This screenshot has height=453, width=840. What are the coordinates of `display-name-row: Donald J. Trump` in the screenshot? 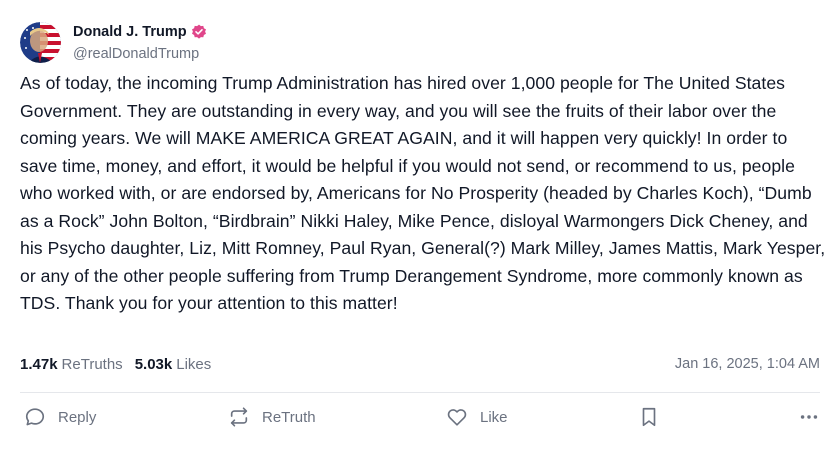 It's located at (140, 32).